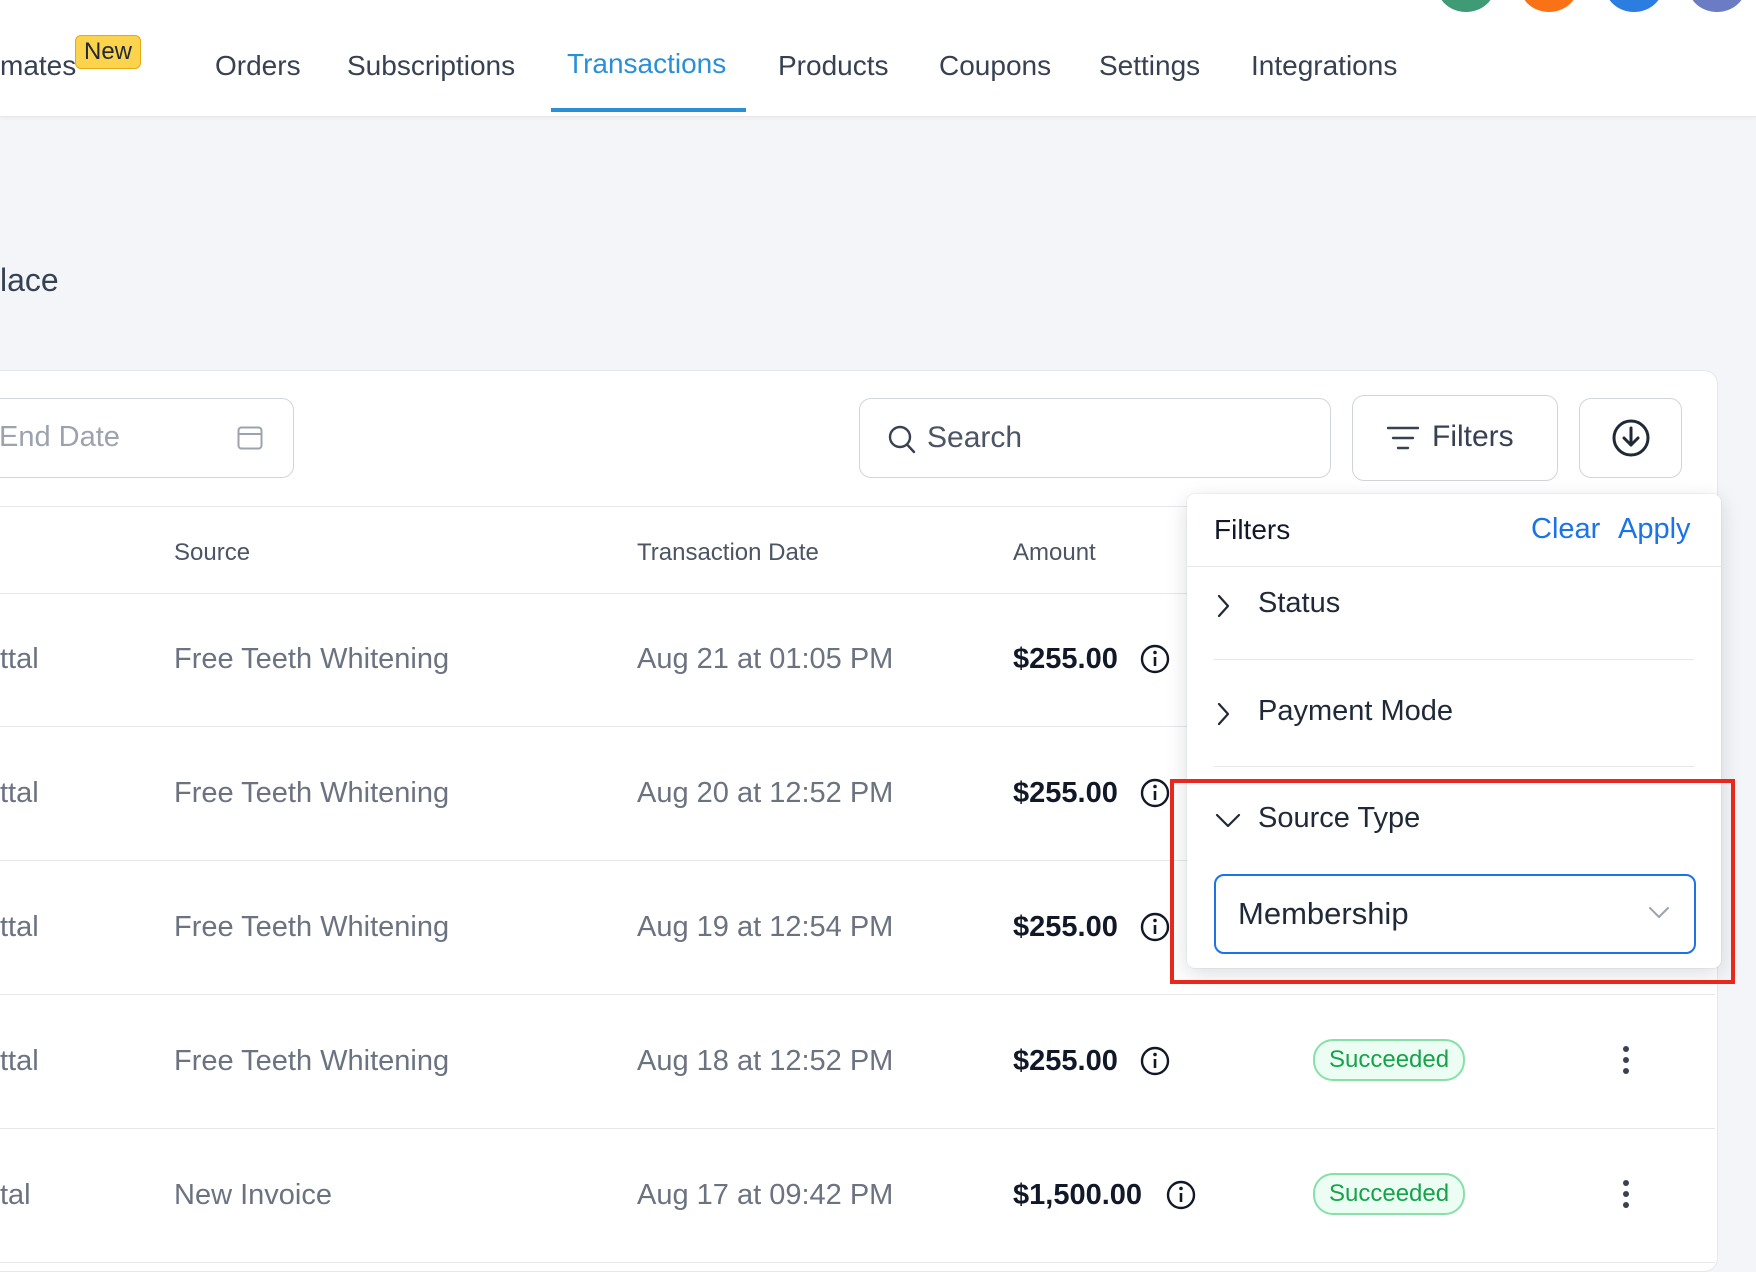 The width and height of the screenshot is (1756, 1272). I want to click on filter-section-label: Payment Mode, so click(1356, 711).